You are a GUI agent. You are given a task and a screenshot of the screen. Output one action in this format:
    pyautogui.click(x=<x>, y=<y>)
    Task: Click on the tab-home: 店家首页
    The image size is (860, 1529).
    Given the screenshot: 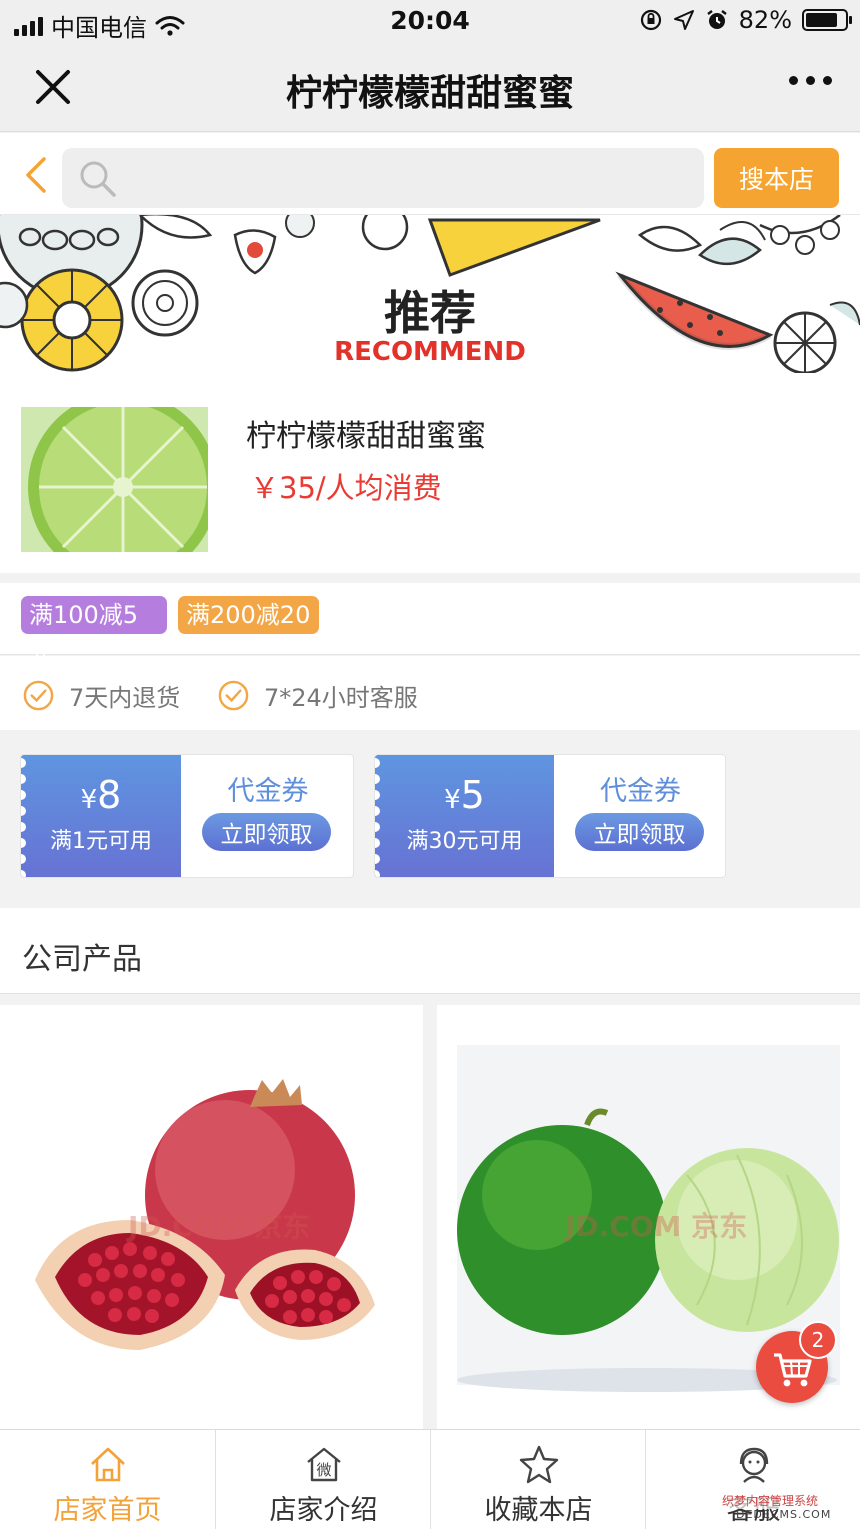 What is the action you would take?
    pyautogui.click(x=107, y=1479)
    